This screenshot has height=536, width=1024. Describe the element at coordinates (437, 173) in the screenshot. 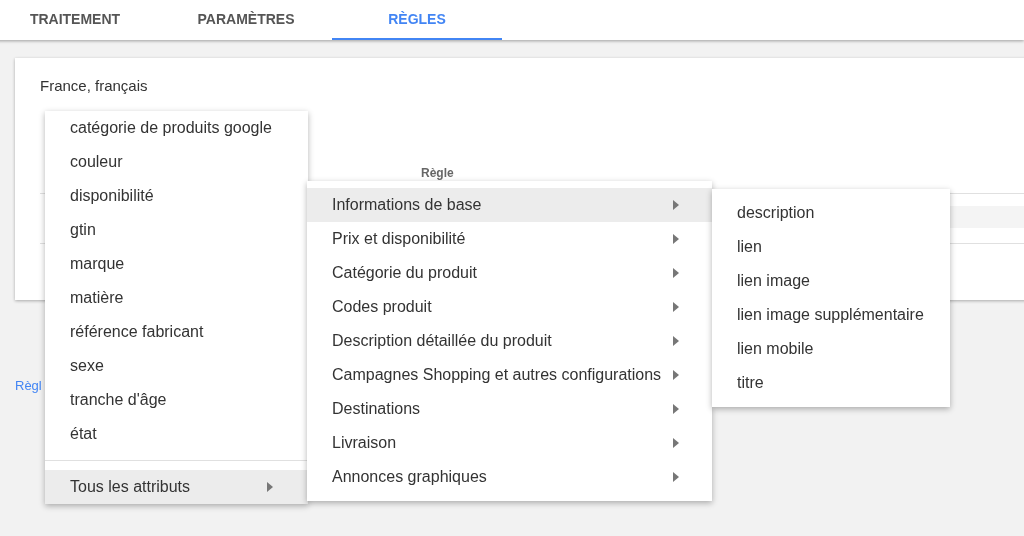

I see `column-header: Règle` at that location.